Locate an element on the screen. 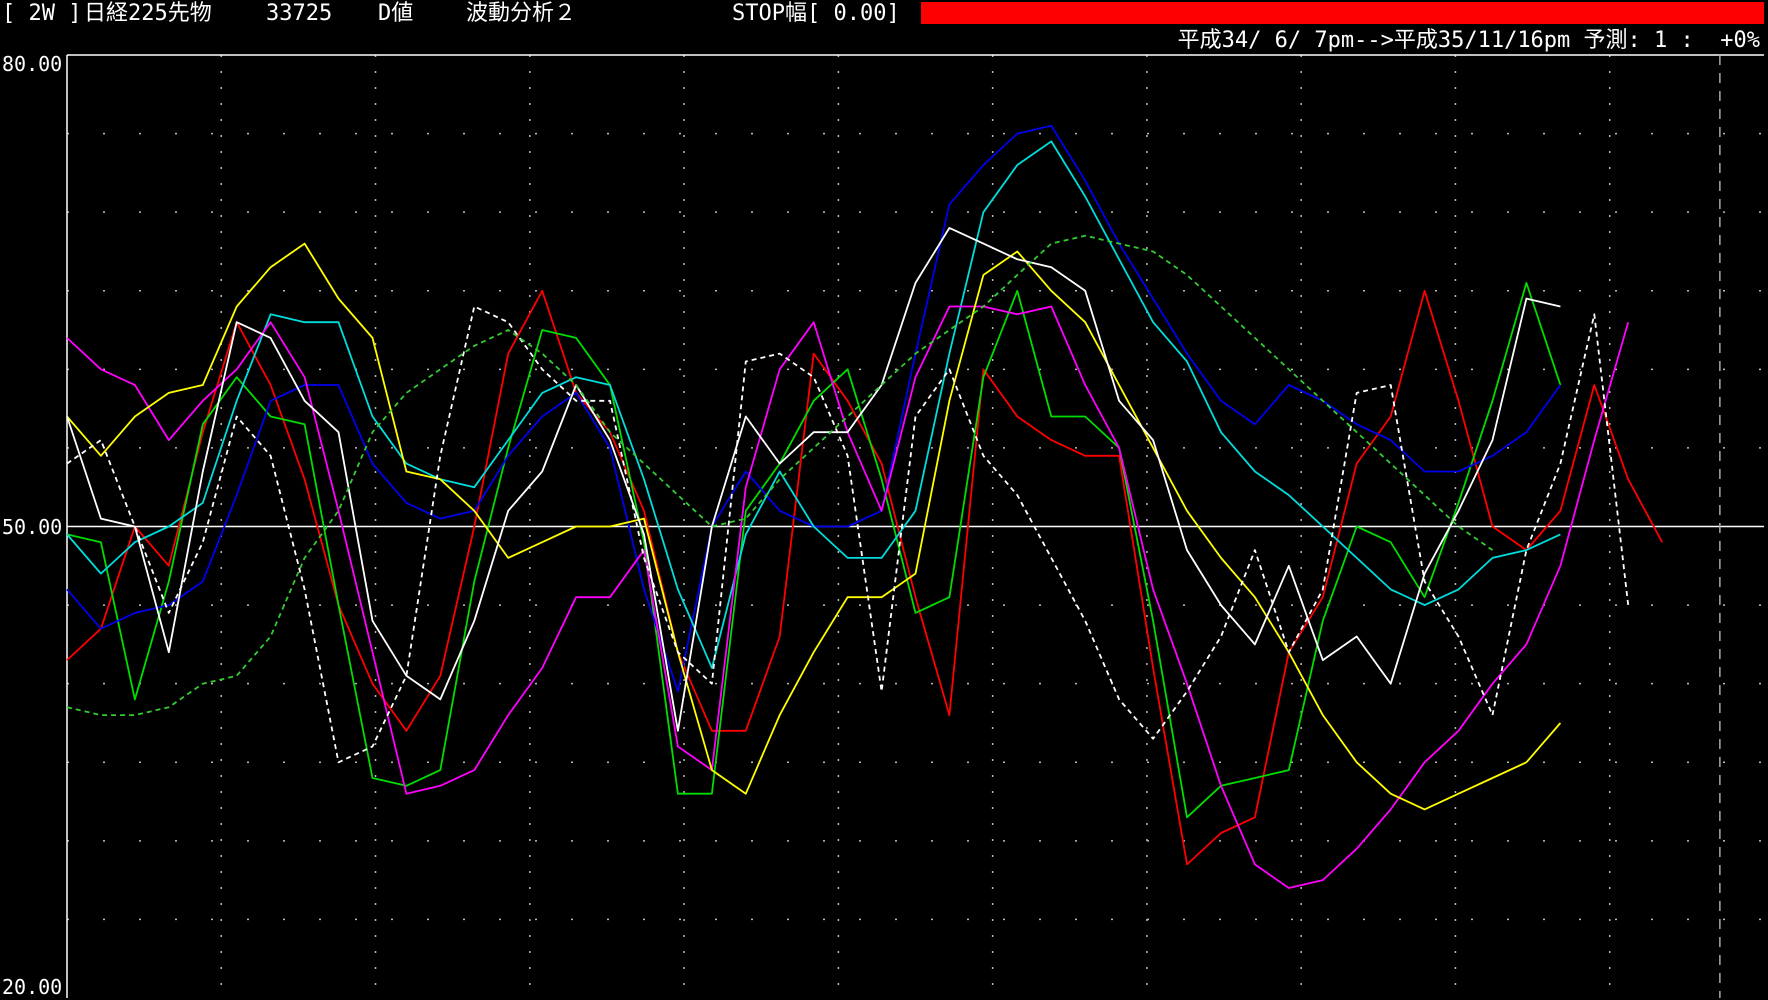 The image size is (1768, 1000). y-tick-middle: 50.00 is located at coordinates (32, 527).